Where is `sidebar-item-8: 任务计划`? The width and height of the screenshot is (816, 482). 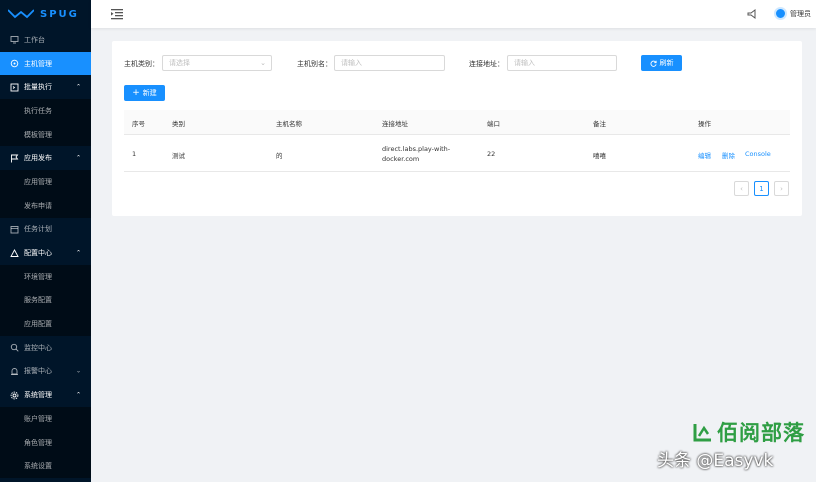
sidebar-item-8: 任务计划 is located at coordinates (45, 230).